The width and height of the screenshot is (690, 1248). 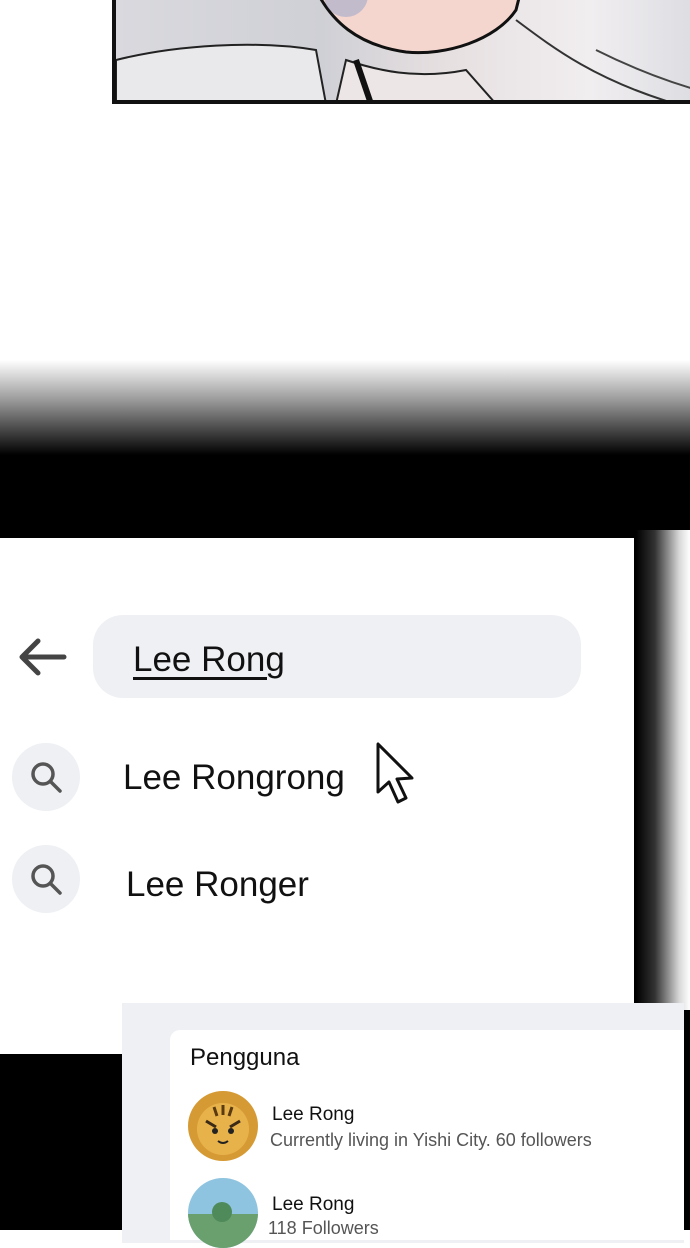 What do you see at coordinates (323, 1228) in the screenshot?
I see `user-subtitle: 118 Followers` at bounding box center [323, 1228].